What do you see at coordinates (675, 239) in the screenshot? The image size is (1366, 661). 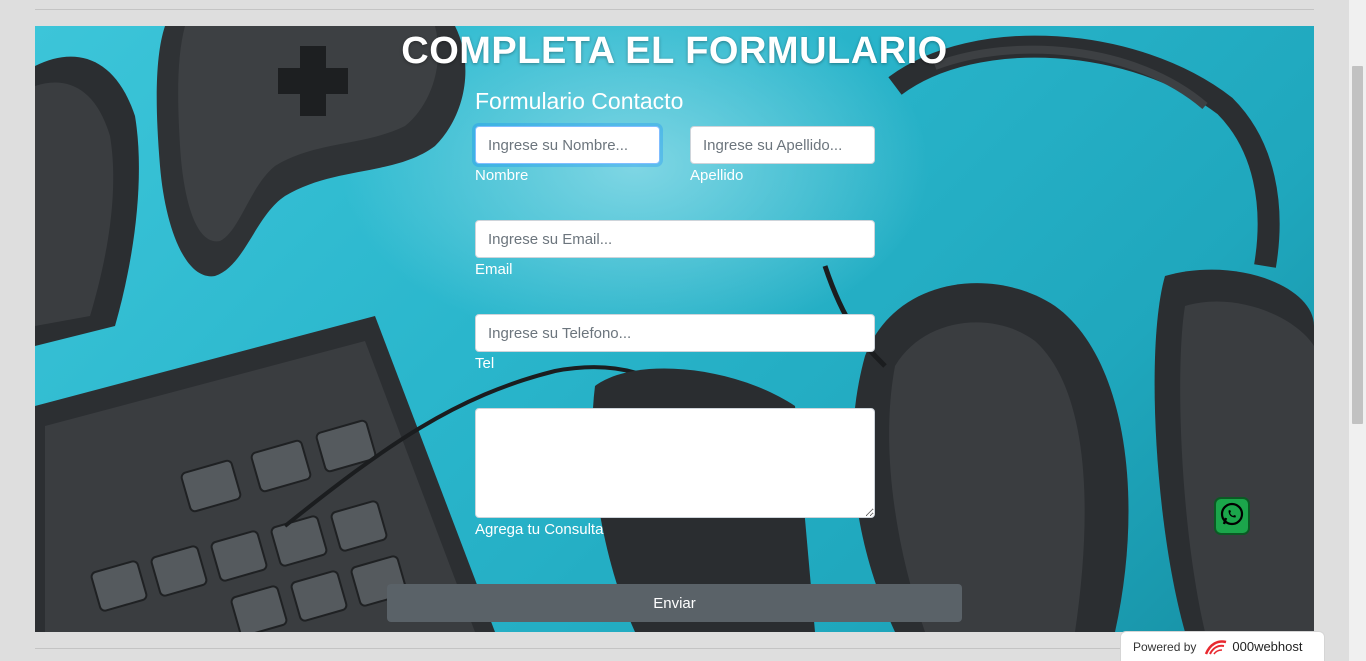 I see `email-input` at bounding box center [675, 239].